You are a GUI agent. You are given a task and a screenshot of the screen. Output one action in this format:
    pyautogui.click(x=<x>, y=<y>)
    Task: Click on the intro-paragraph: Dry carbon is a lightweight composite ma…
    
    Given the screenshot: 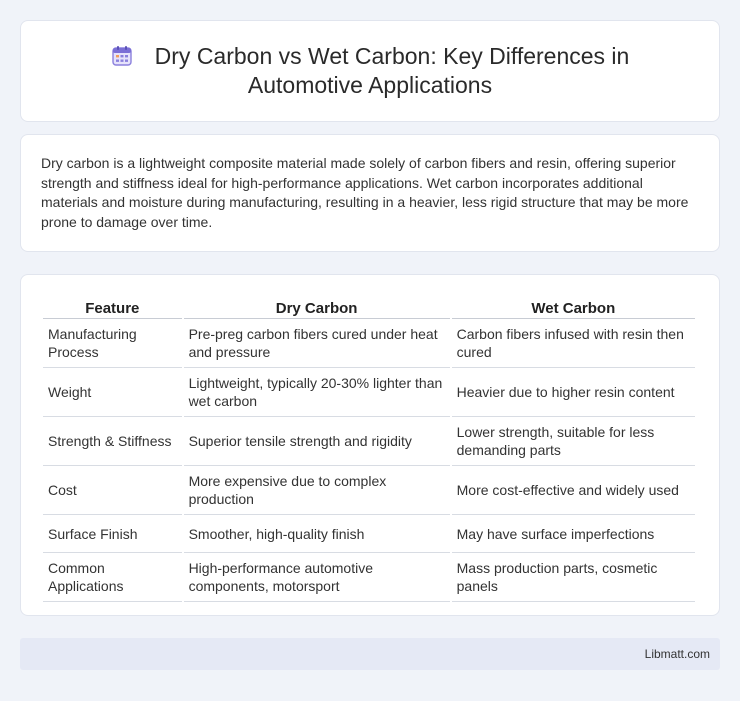 What is the action you would take?
    pyautogui.click(x=365, y=192)
    